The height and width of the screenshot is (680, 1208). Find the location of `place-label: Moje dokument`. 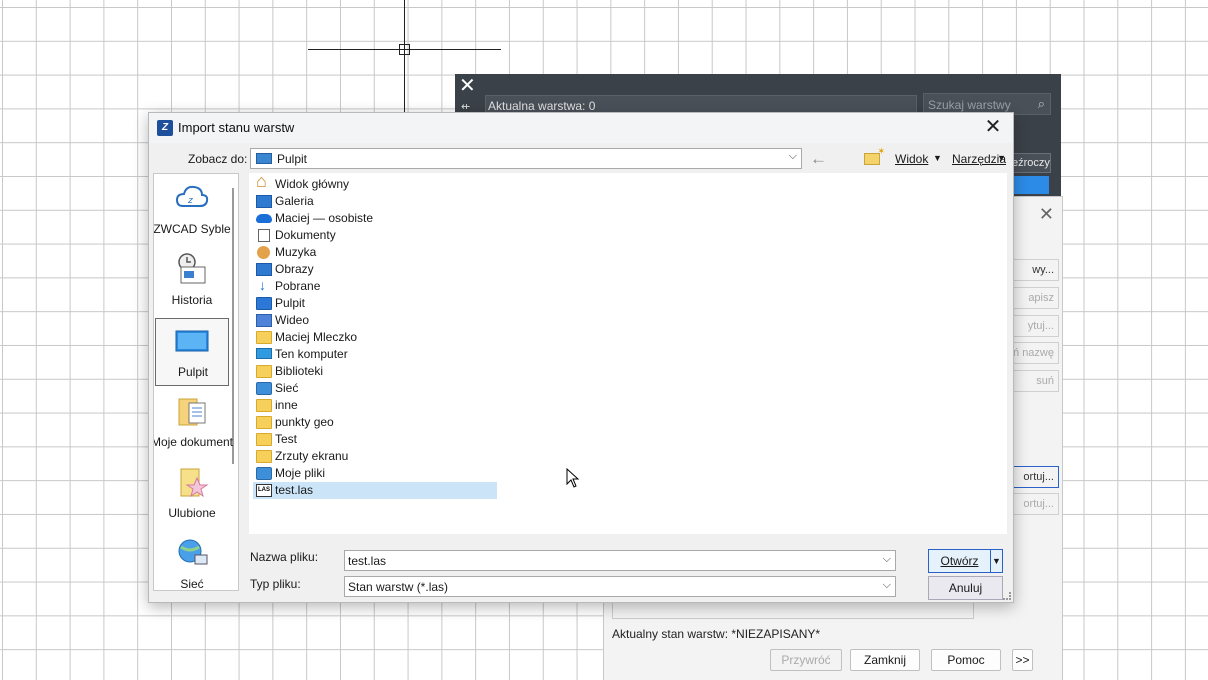

place-label: Moje dokument is located at coordinates (193, 442).